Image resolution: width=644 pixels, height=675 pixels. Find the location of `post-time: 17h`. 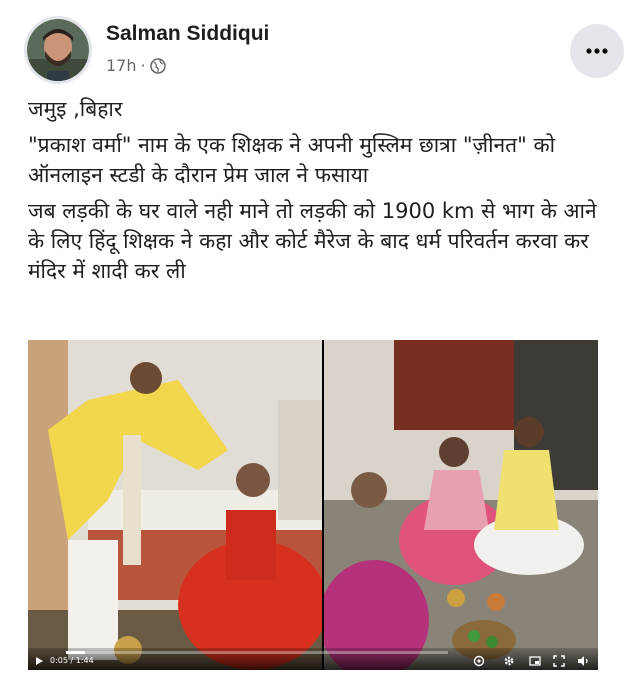

post-time: 17h is located at coordinates (121, 65).